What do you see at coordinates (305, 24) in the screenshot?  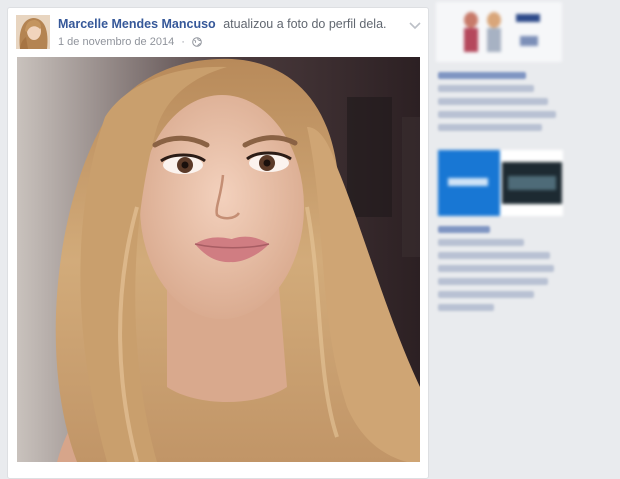 I see `post-action-text: atualizou a foto do perfil dela.` at bounding box center [305, 24].